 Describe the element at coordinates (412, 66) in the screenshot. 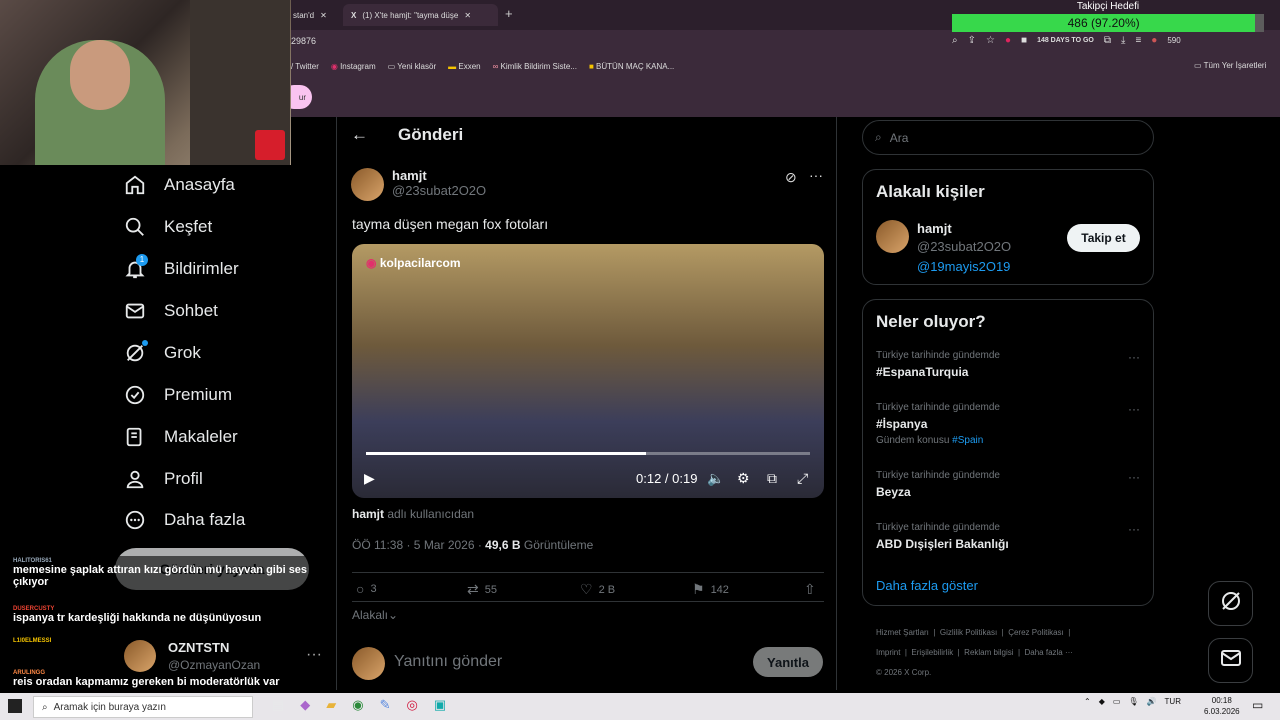

I see `bookmark-folder: ▭ Yeni klasör` at that location.